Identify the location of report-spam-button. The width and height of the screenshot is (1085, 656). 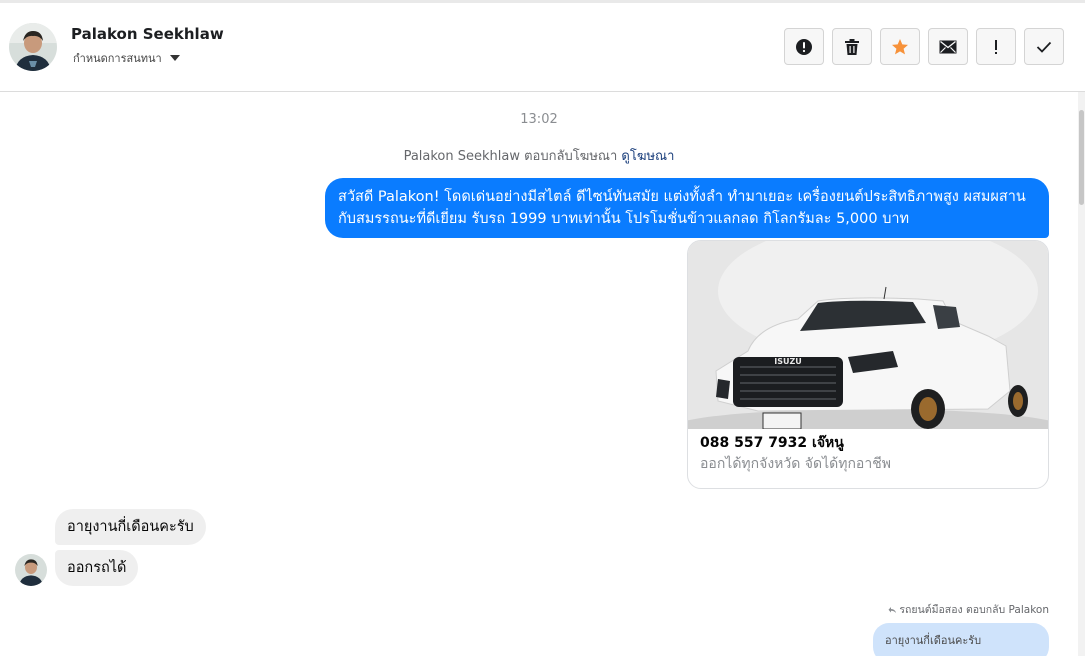
(804, 46).